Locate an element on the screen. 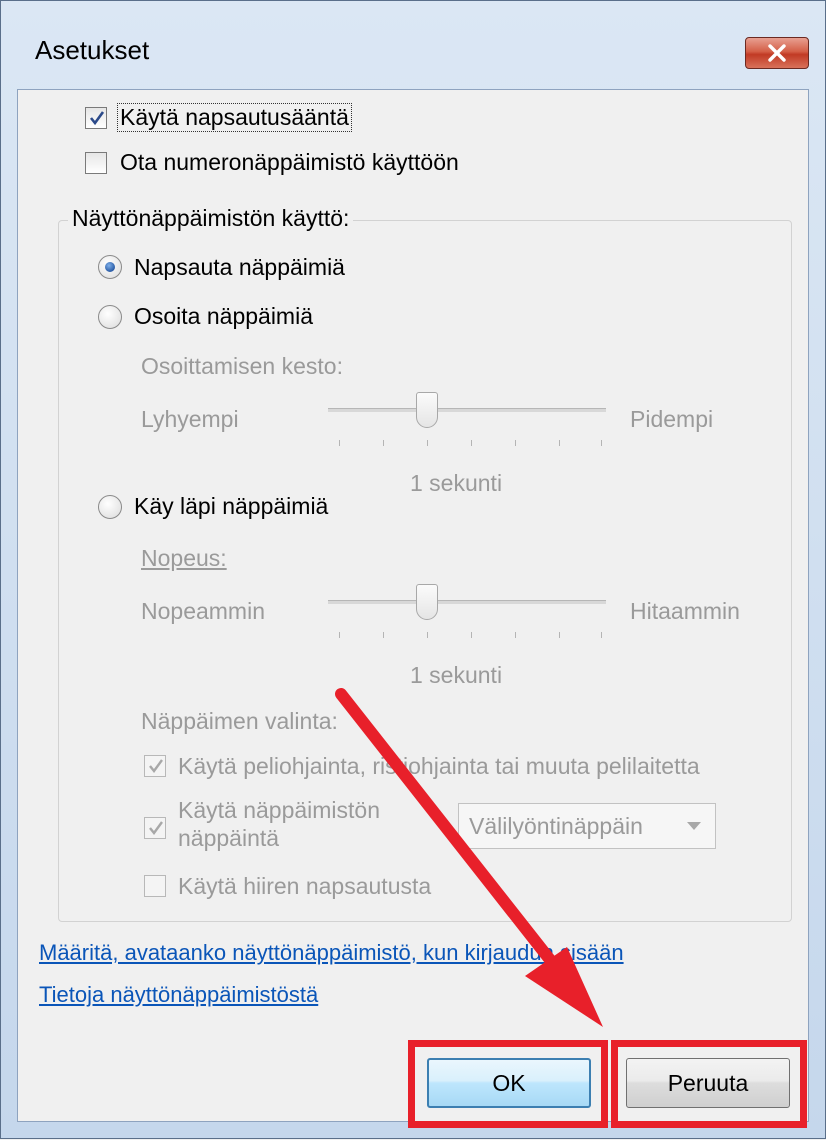  red-arrow-annotation is located at coordinates (469, 857).